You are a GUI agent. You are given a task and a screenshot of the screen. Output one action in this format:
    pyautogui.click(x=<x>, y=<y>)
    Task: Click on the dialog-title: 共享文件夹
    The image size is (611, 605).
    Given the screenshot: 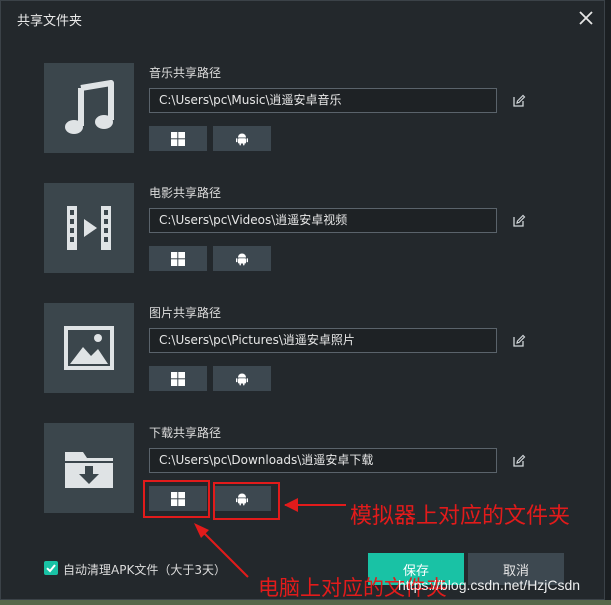 What is the action you would take?
    pyautogui.click(x=50, y=21)
    